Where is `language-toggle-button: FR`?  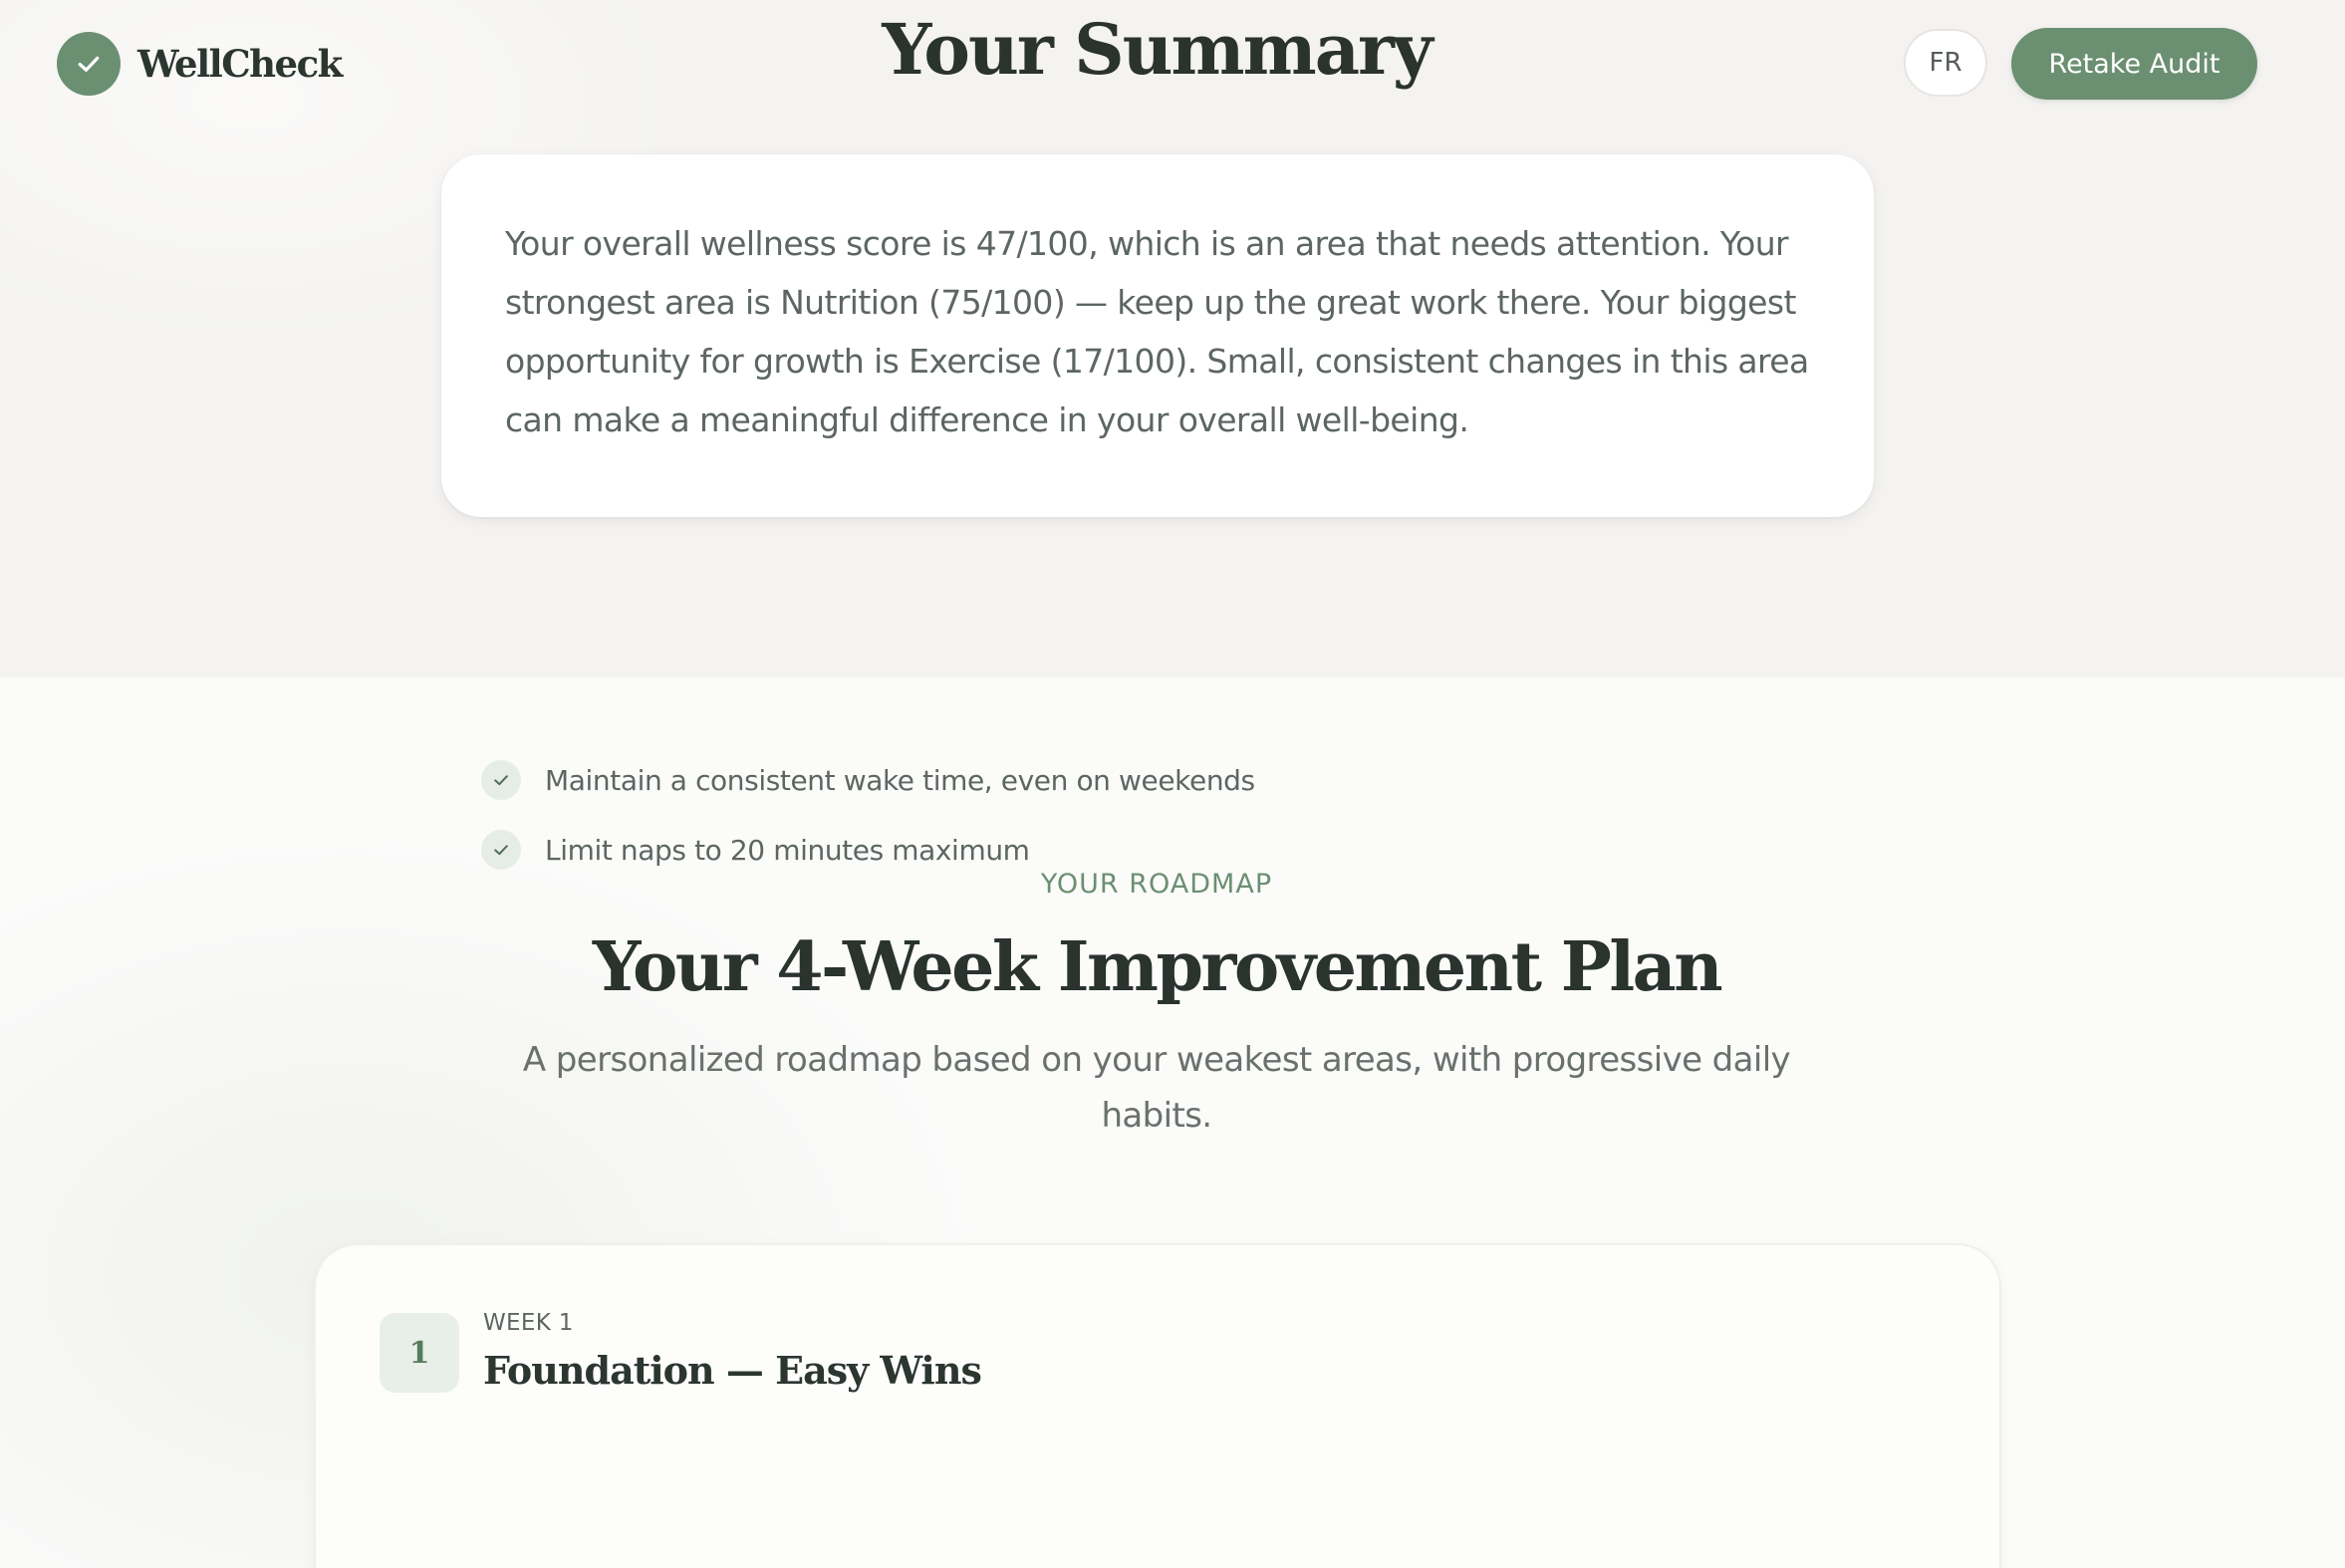
language-toggle-button: FR is located at coordinates (1945, 63).